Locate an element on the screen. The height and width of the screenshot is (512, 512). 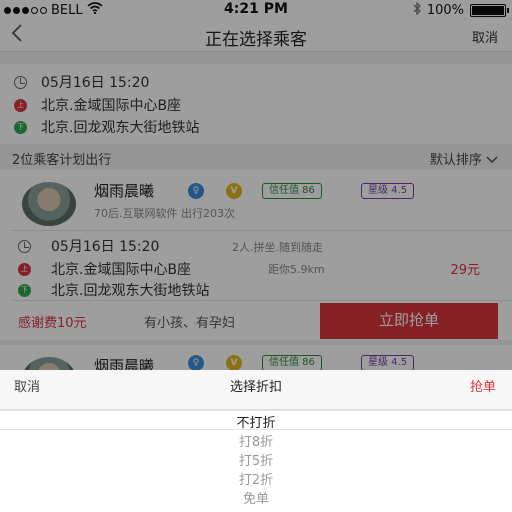
picker-option: 不打折 is located at coordinates (256, 421).